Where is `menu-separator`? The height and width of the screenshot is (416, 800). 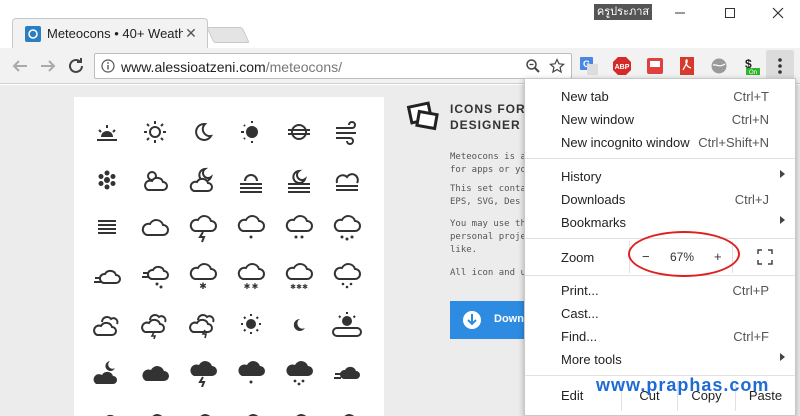
menu-separator is located at coordinates (660, 275).